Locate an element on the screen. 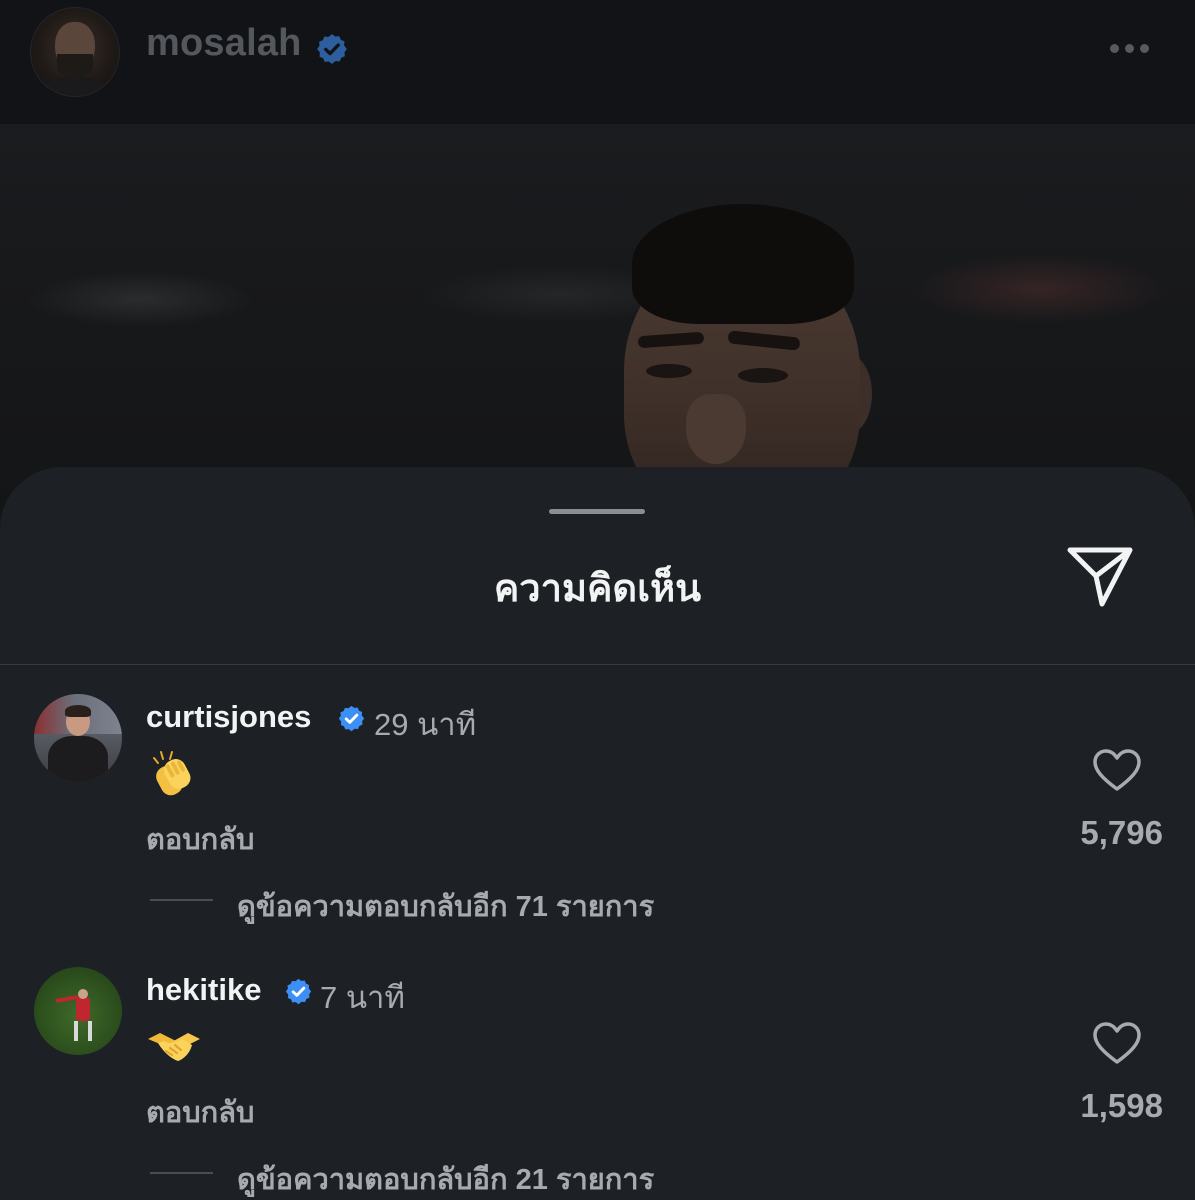  like-count: 5,796 is located at coordinates (1121, 832).